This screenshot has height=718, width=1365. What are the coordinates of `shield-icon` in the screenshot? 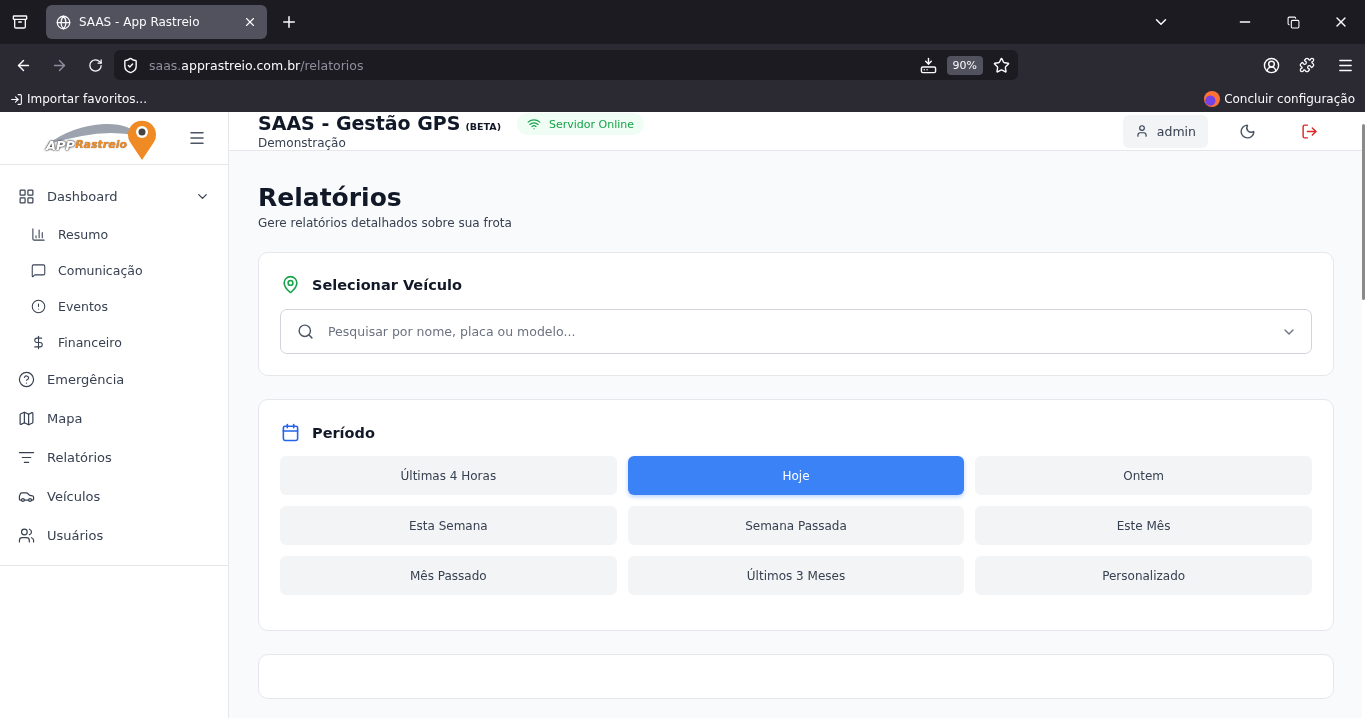 It's located at (130, 65).